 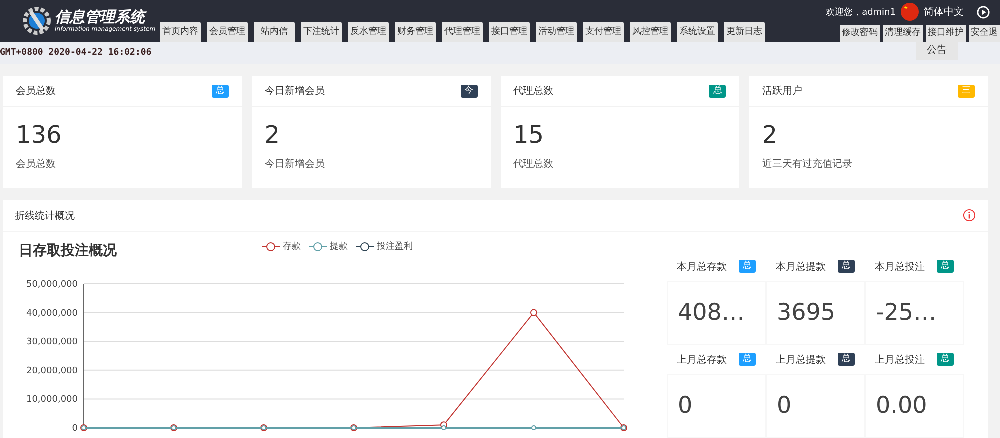 I want to click on panel-title: 折线统计概况, so click(x=45, y=216).